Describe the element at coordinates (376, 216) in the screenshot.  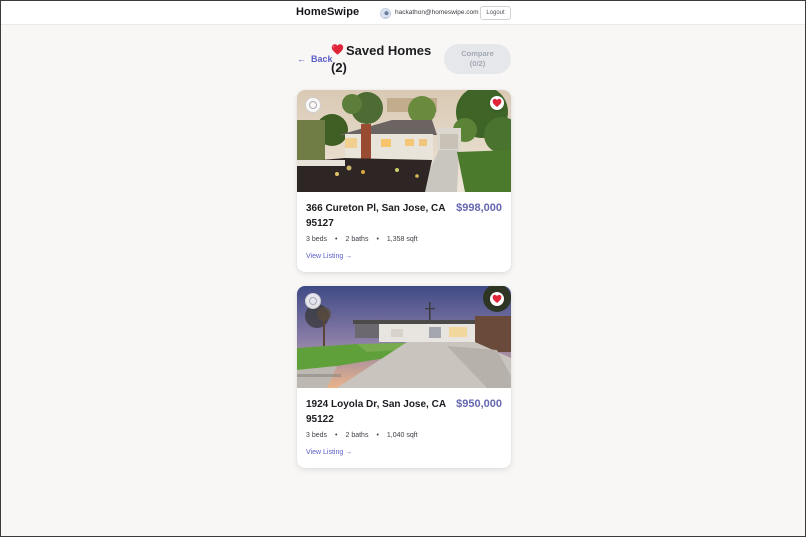
I see `listing-address: 366 Cureton Pl, San Jose, CA 95127` at that location.